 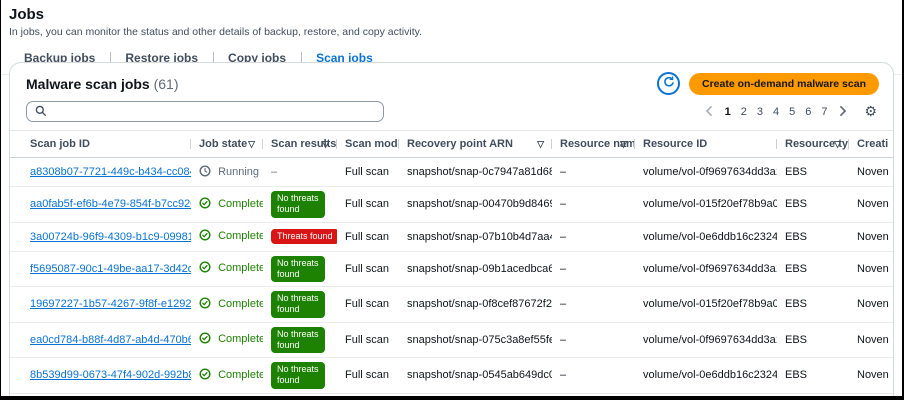 I want to click on scan-job-id-link: f5695087-90c1-49be-aa17-3d42df760bba, so click(x=110, y=269).